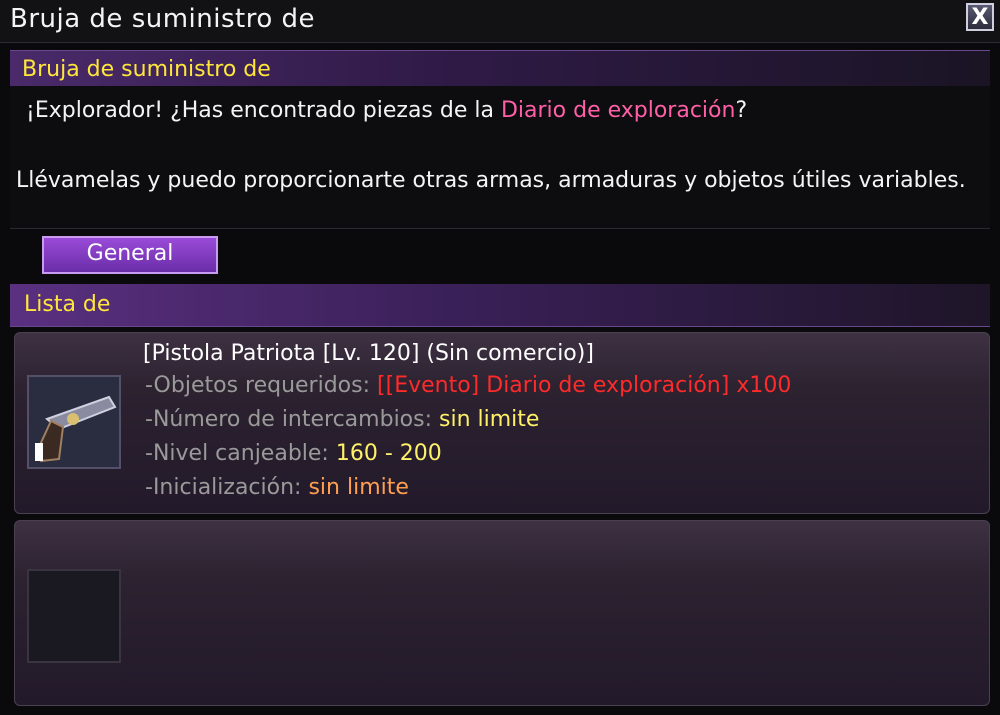 The image size is (1000, 715). What do you see at coordinates (358, 487) in the screenshot?
I see `init-value: sin limite` at bounding box center [358, 487].